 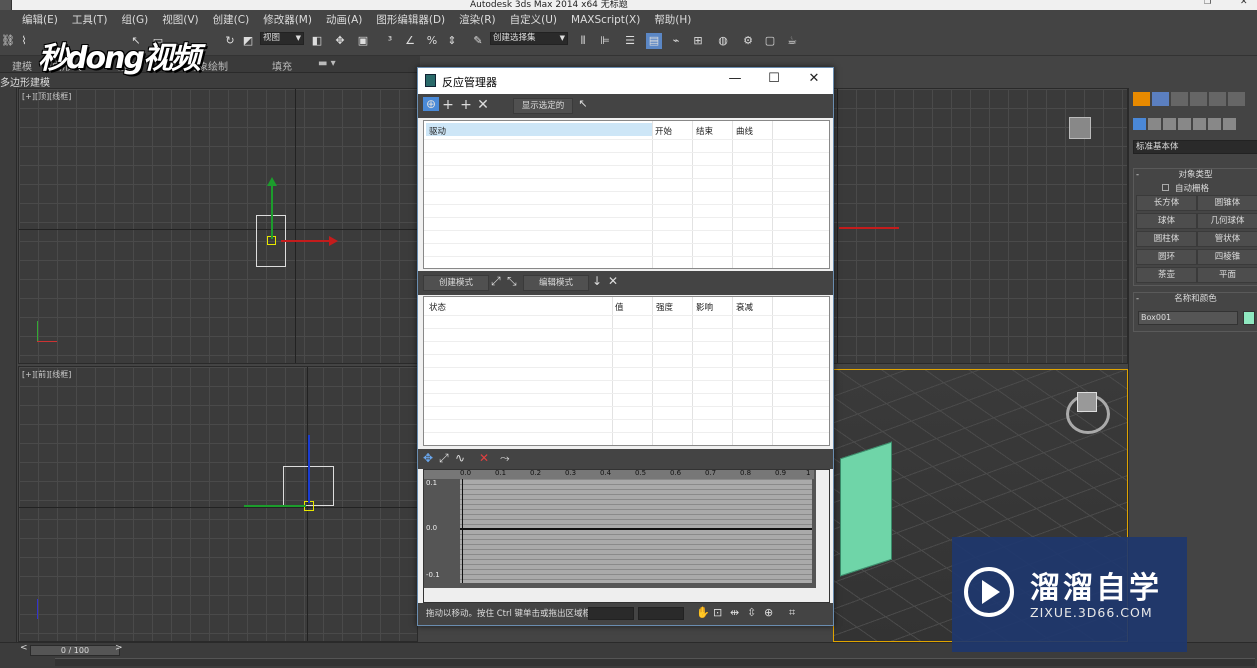 I want to click on rotate-icon: ↻, so click(x=230, y=41).